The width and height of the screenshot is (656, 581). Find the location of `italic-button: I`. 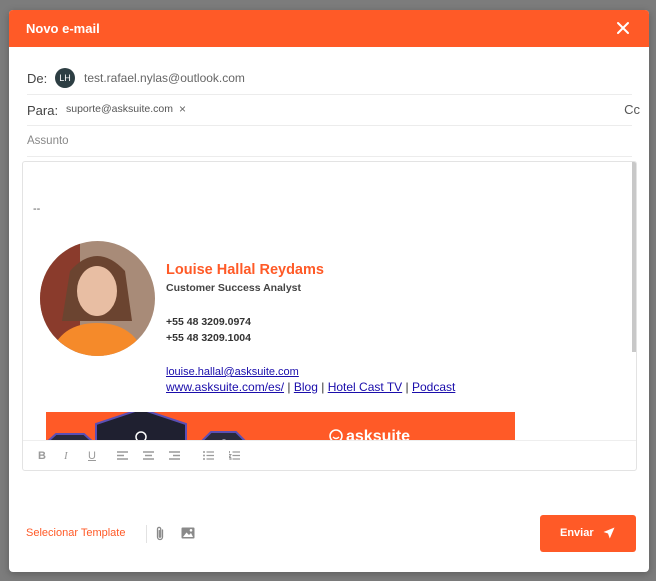

italic-button: I is located at coordinates (66, 456).